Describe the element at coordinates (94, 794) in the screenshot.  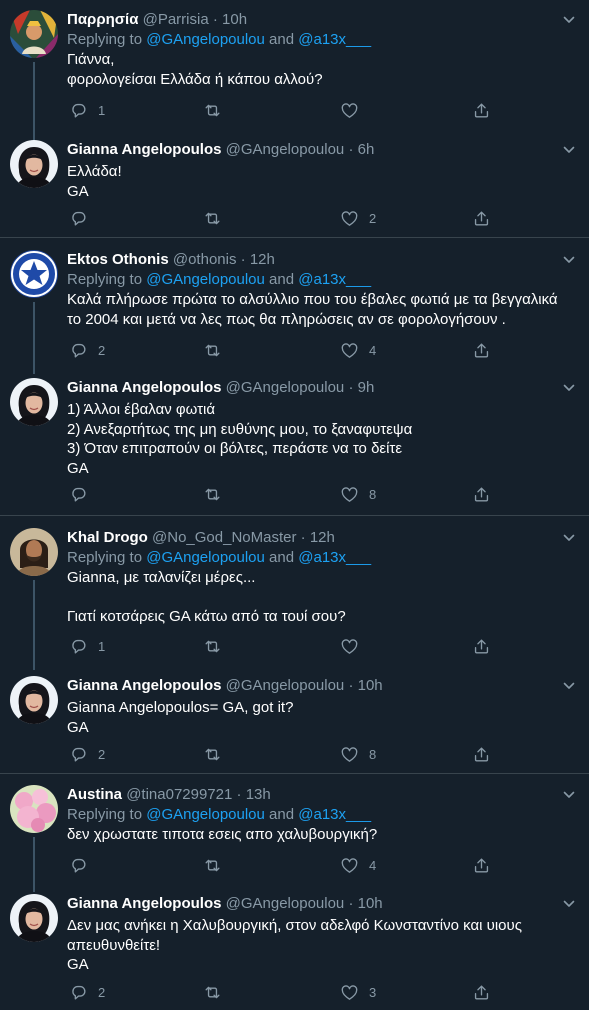
I see `display-name: Austina` at that location.